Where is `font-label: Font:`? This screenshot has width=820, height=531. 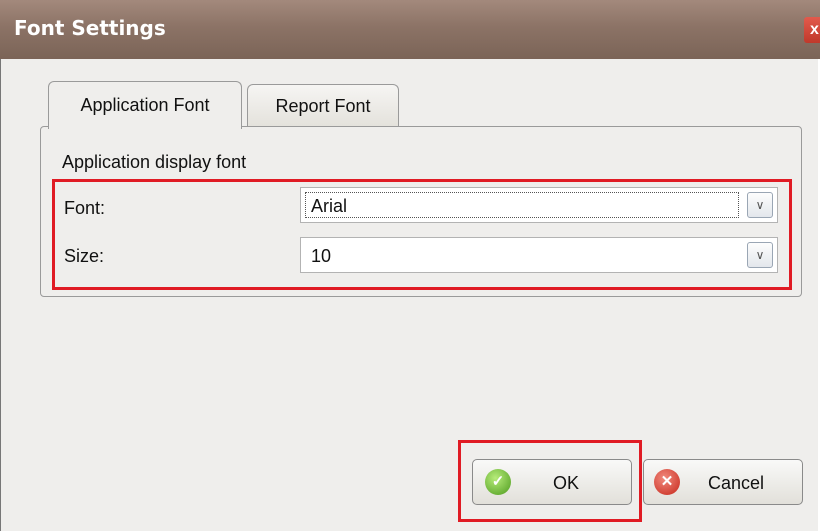 font-label: Font: is located at coordinates (85, 208).